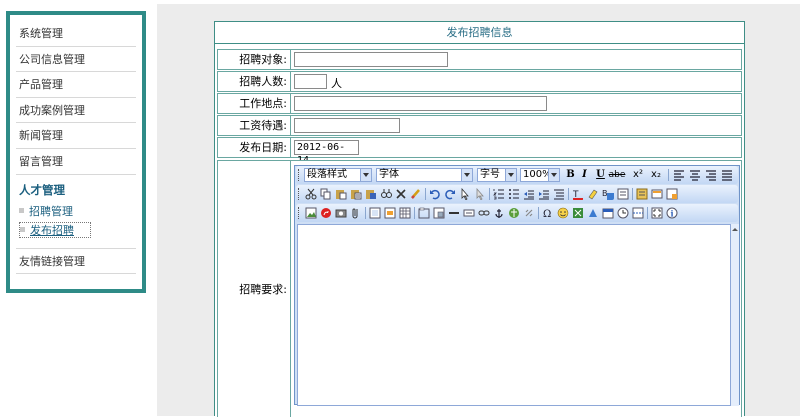 The image size is (800, 418). Describe the element at coordinates (578, 194) in the screenshot. I see `font-color-icon: T` at that location.